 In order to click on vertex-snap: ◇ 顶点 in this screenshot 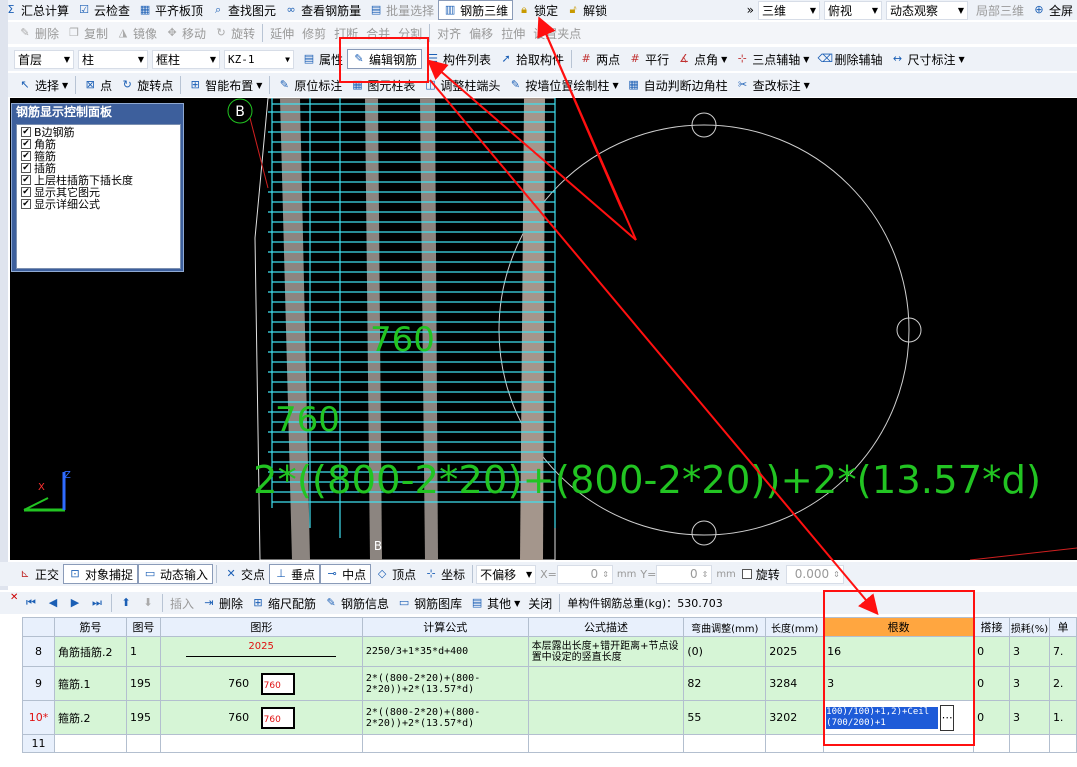, I will do `click(395, 574)`.